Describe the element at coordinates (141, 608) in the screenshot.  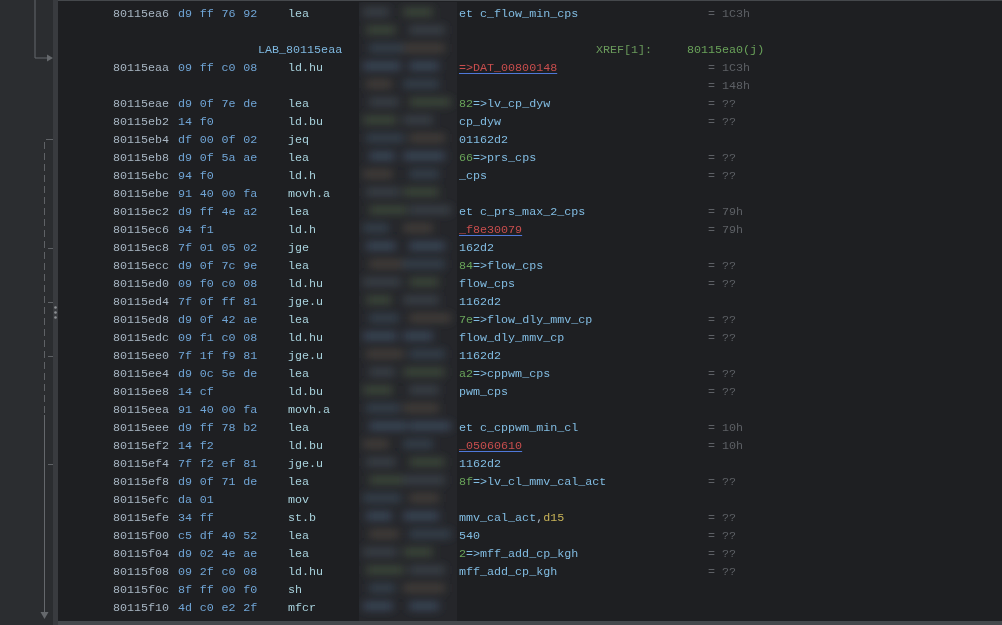
I see `address-text: 80115f10` at that location.